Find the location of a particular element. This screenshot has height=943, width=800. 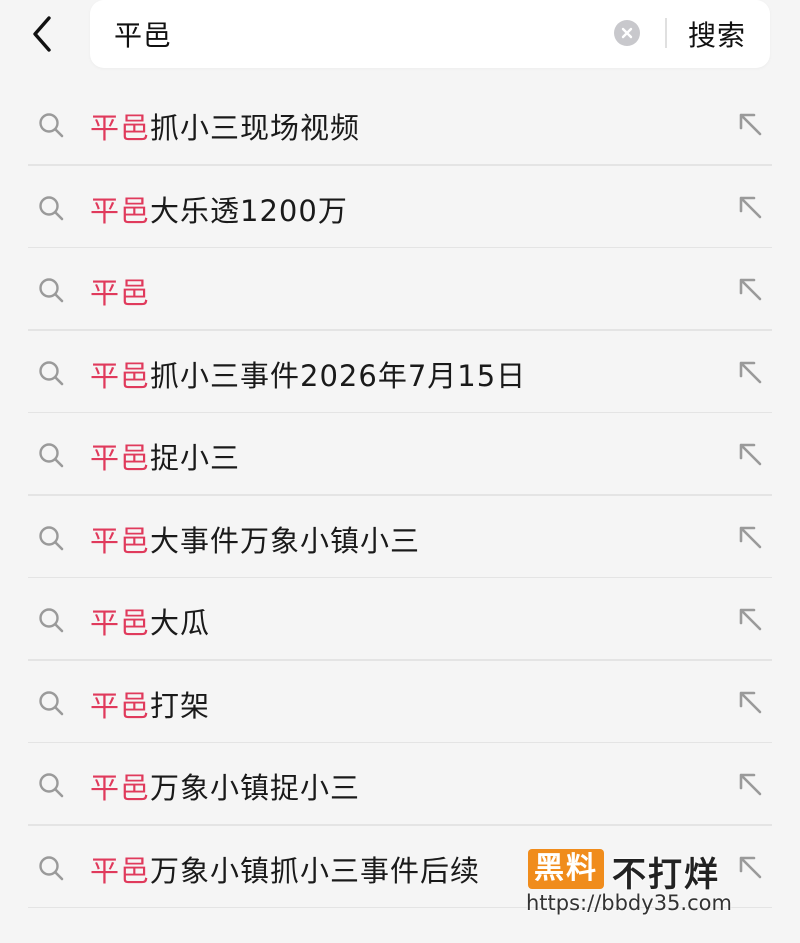

search-input: 平邑 is located at coordinates (143, 34).